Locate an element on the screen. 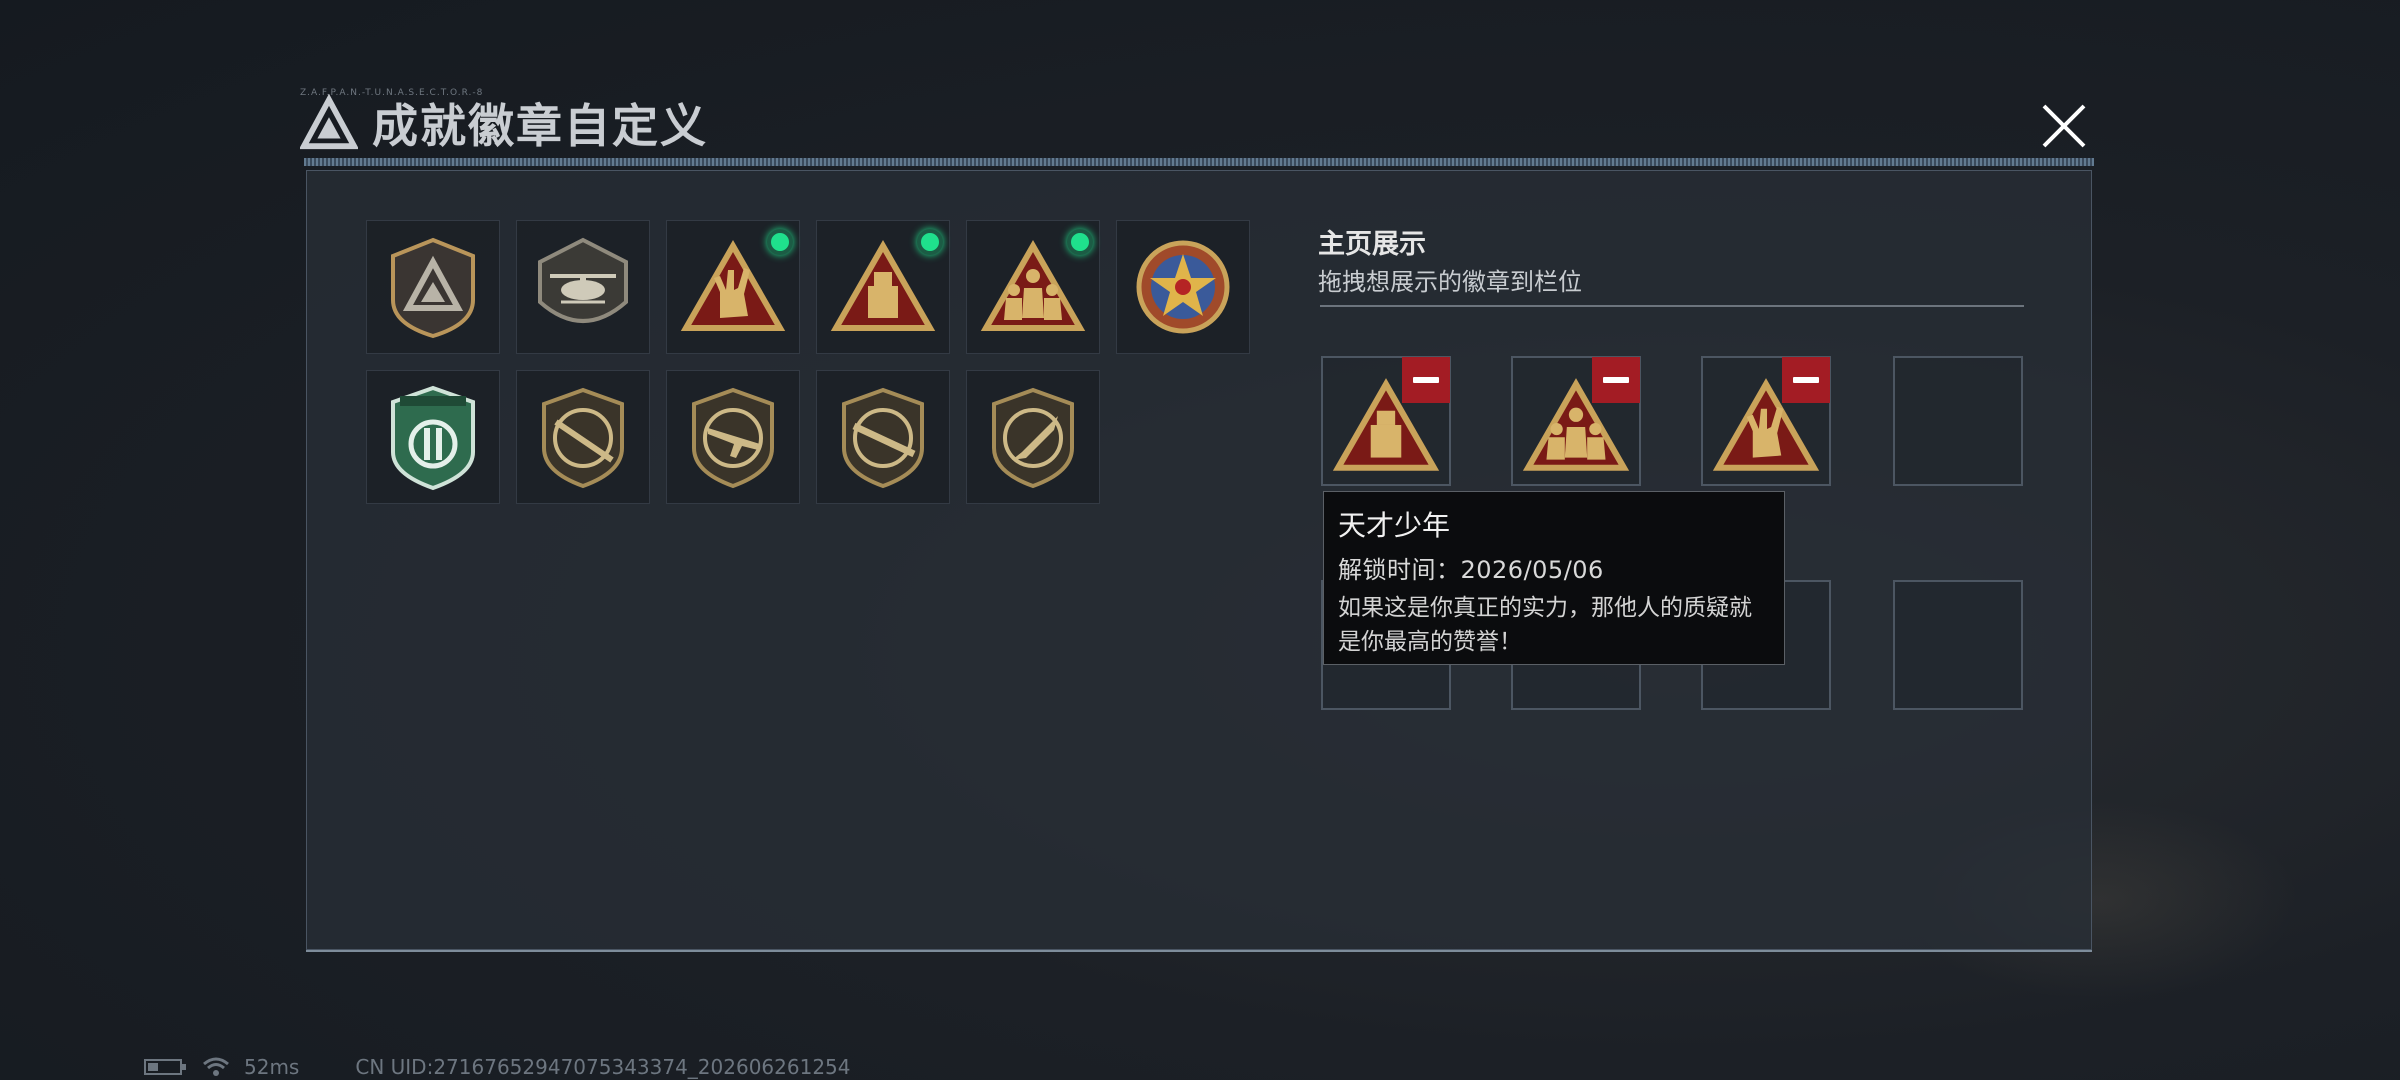 Image resolution: width=2400 pixels, height=1080 pixels. badge-green-shield is located at coordinates (433, 437).